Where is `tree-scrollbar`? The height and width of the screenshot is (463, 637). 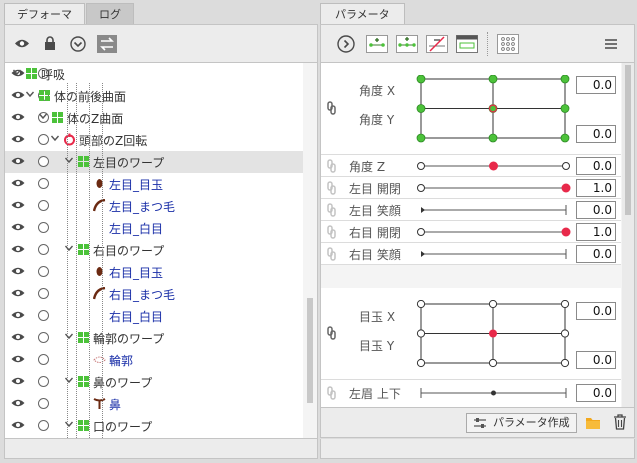
tree-scrollbar is located at coordinates (310, 250).